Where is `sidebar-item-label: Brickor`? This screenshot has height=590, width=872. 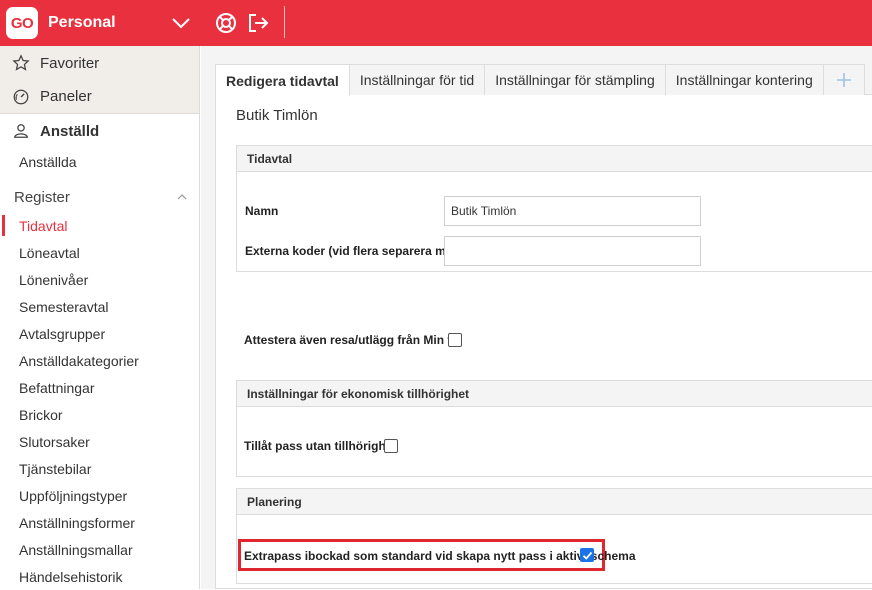 sidebar-item-label: Brickor is located at coordinates (41, 414).